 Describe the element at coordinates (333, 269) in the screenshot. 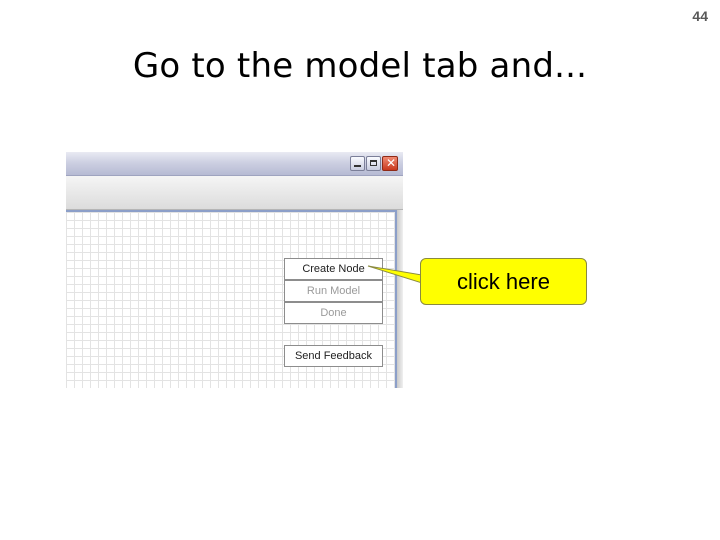

I see `create-node-button: Create Node` at that location.